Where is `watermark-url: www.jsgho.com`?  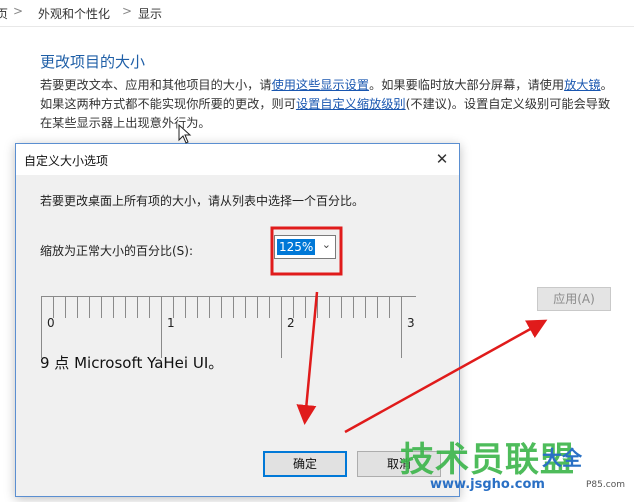
watermark-url: www.jsgho.com is located at coordinates (487, 484).